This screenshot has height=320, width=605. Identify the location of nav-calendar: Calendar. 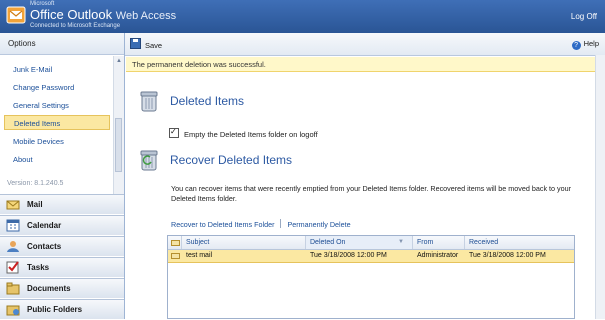
(62, 225).